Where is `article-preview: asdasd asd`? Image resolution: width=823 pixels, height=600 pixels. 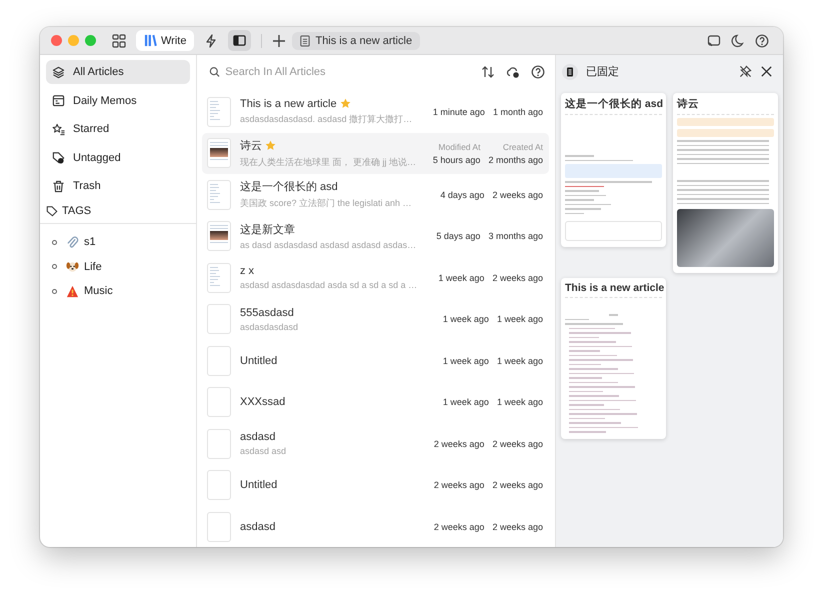 article-preview: asdasd asd is located at coordinates (264, 451).